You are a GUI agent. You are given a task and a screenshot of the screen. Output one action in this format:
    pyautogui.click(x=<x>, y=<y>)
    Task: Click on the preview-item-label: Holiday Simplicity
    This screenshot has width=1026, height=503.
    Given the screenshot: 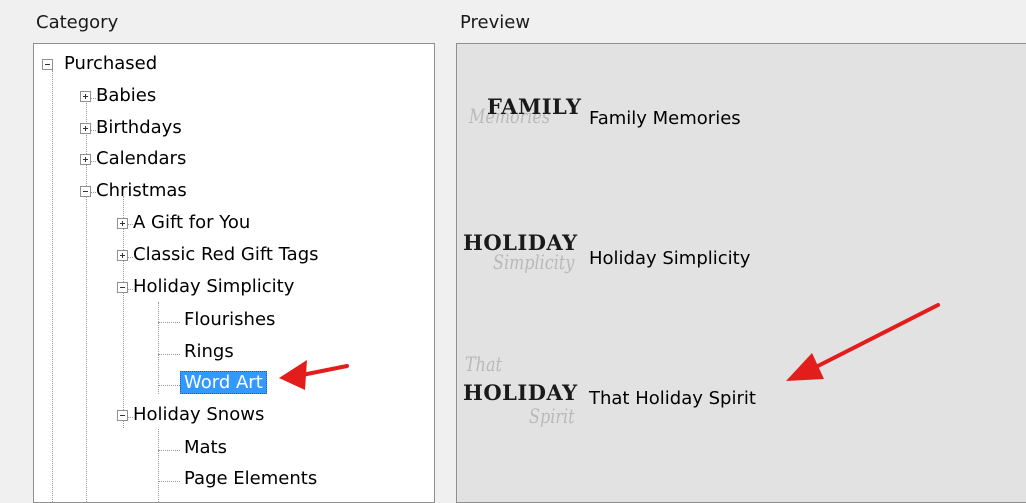 What is the action you would take?
    pyautogui.click(x=670, y=258)
    